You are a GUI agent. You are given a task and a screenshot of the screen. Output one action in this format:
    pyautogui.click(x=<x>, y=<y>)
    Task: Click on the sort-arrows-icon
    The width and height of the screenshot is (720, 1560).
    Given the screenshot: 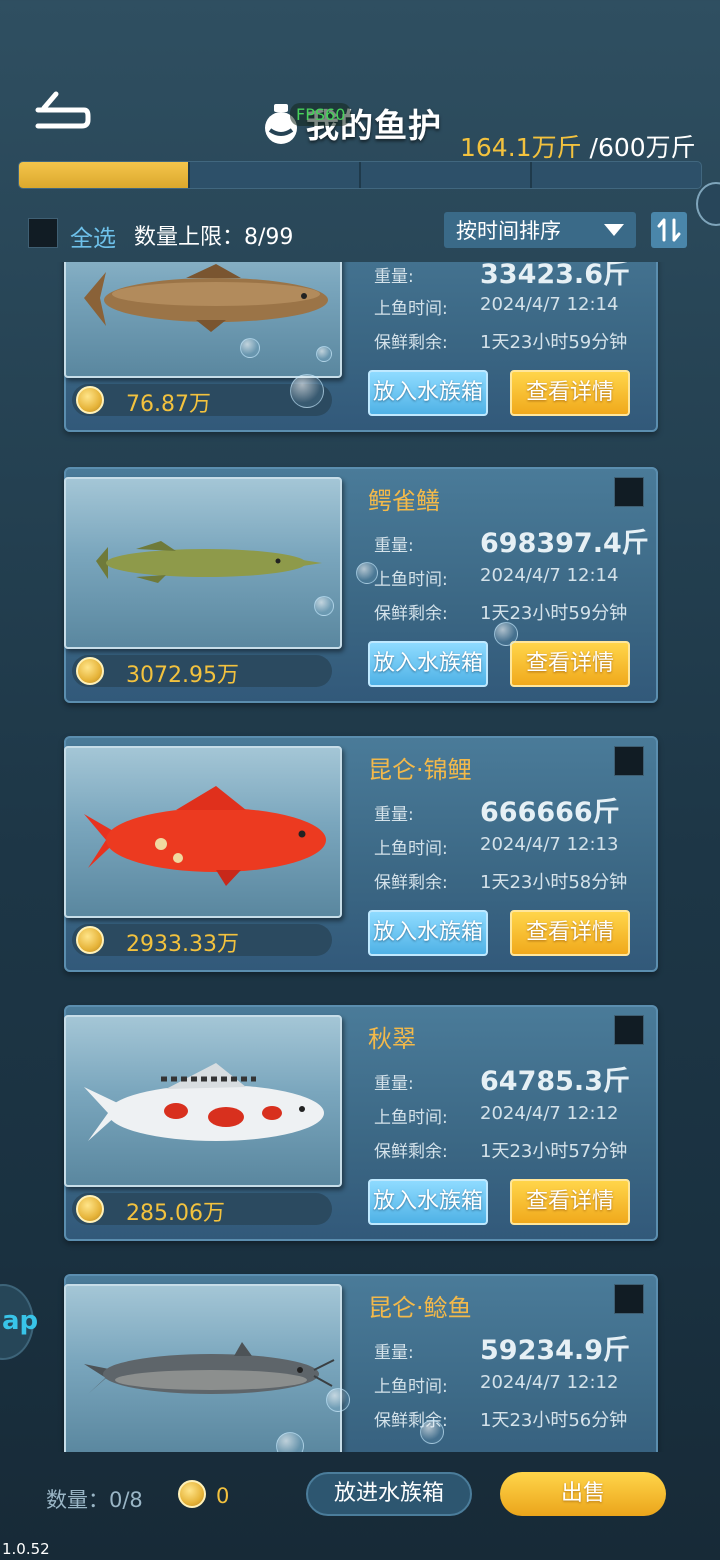 What is the action you would take?
    pyautogui.click(x=669, y=230)
    